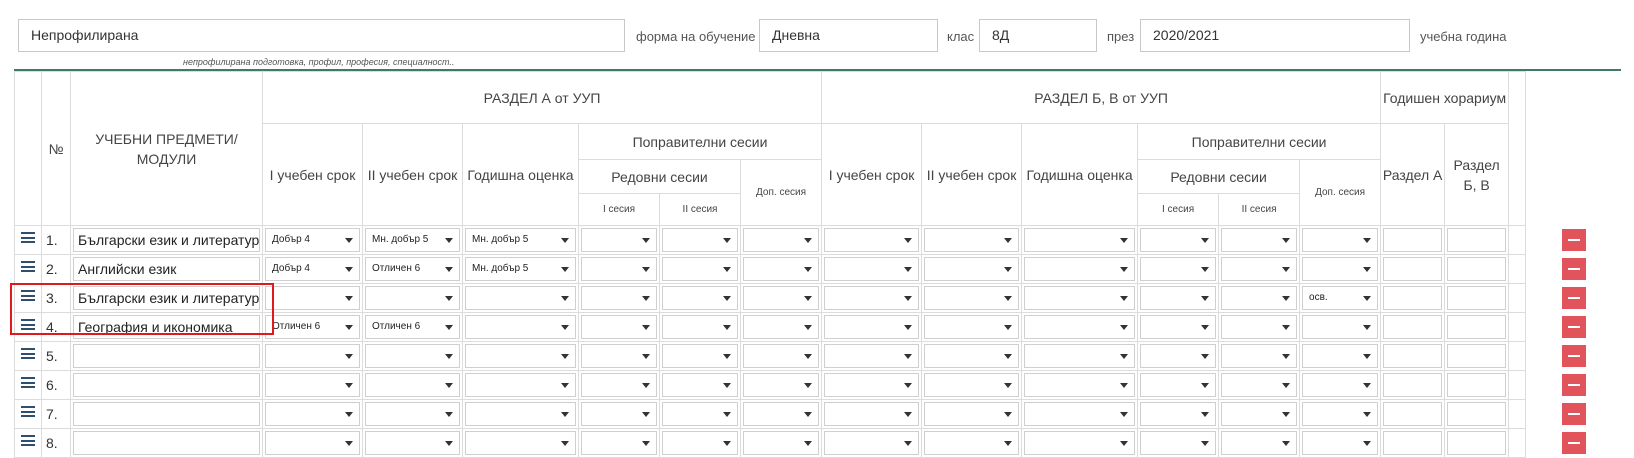  What do you see at coordinates (321, 35) in the screenshot?
I see `profile-input: Непрофилирана` at bounding box center [321, 35].